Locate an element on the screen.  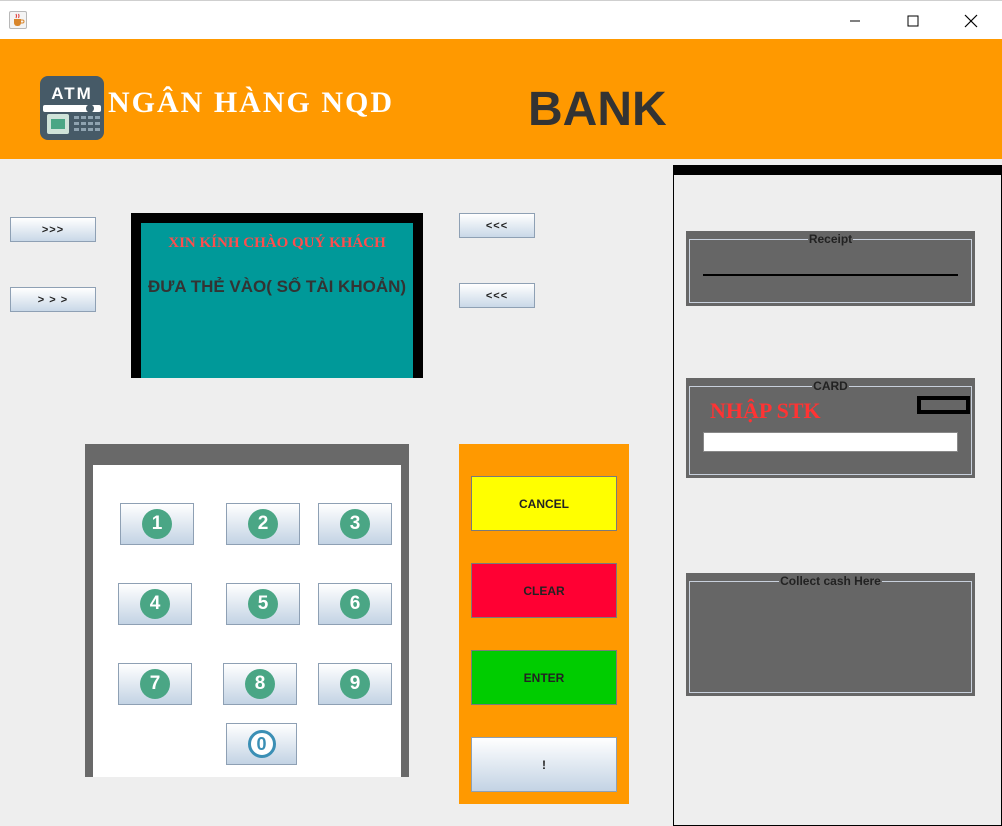
receipt-slot is located at coordinates (830, 275).